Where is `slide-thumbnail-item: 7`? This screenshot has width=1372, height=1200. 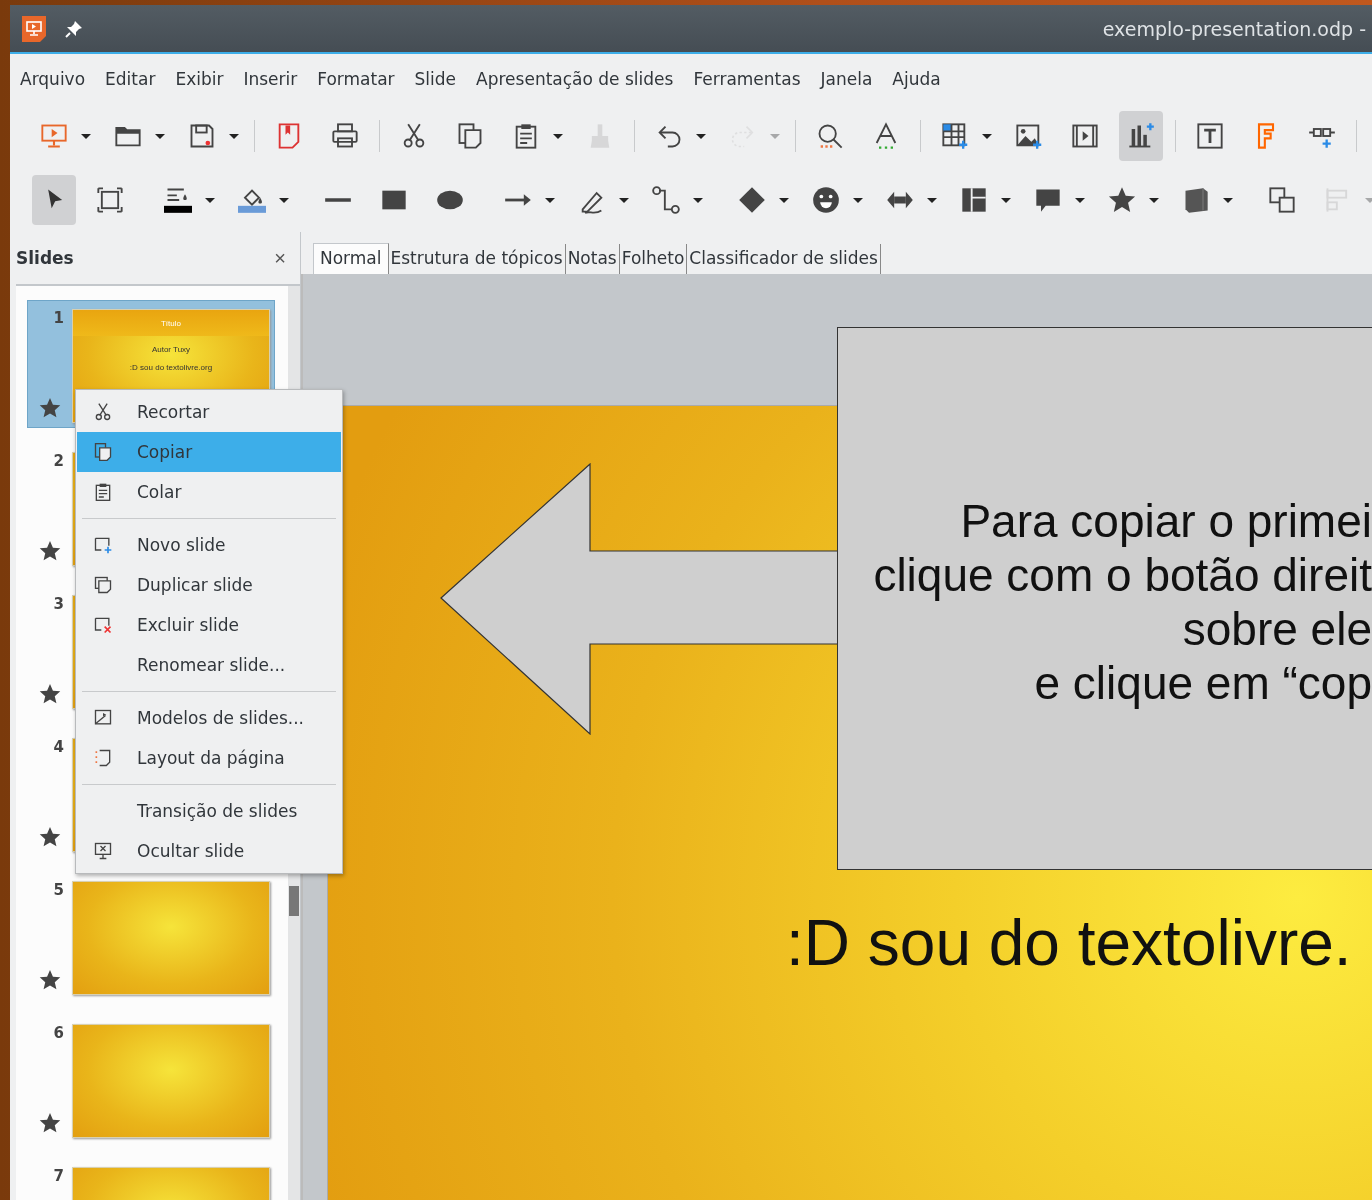
slide-thumbnail-item: 7 is located at coordinates (151, 1179).